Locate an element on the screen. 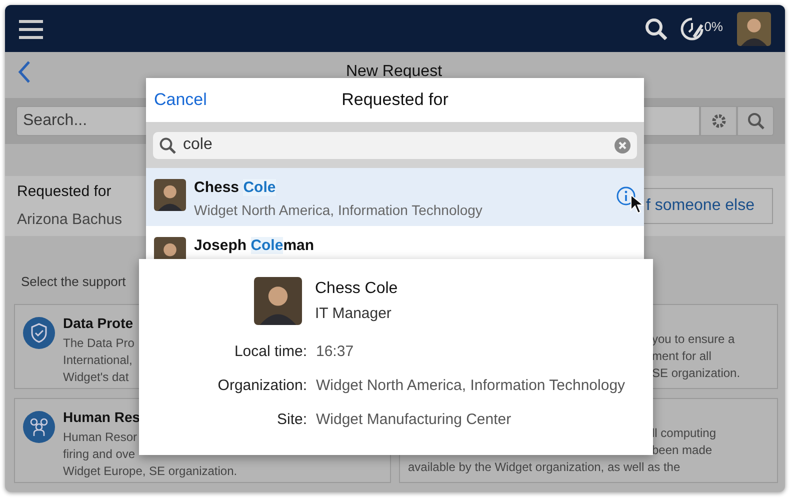  field-value: Widget Manufacturing Center is located at coordinates (414, 419).